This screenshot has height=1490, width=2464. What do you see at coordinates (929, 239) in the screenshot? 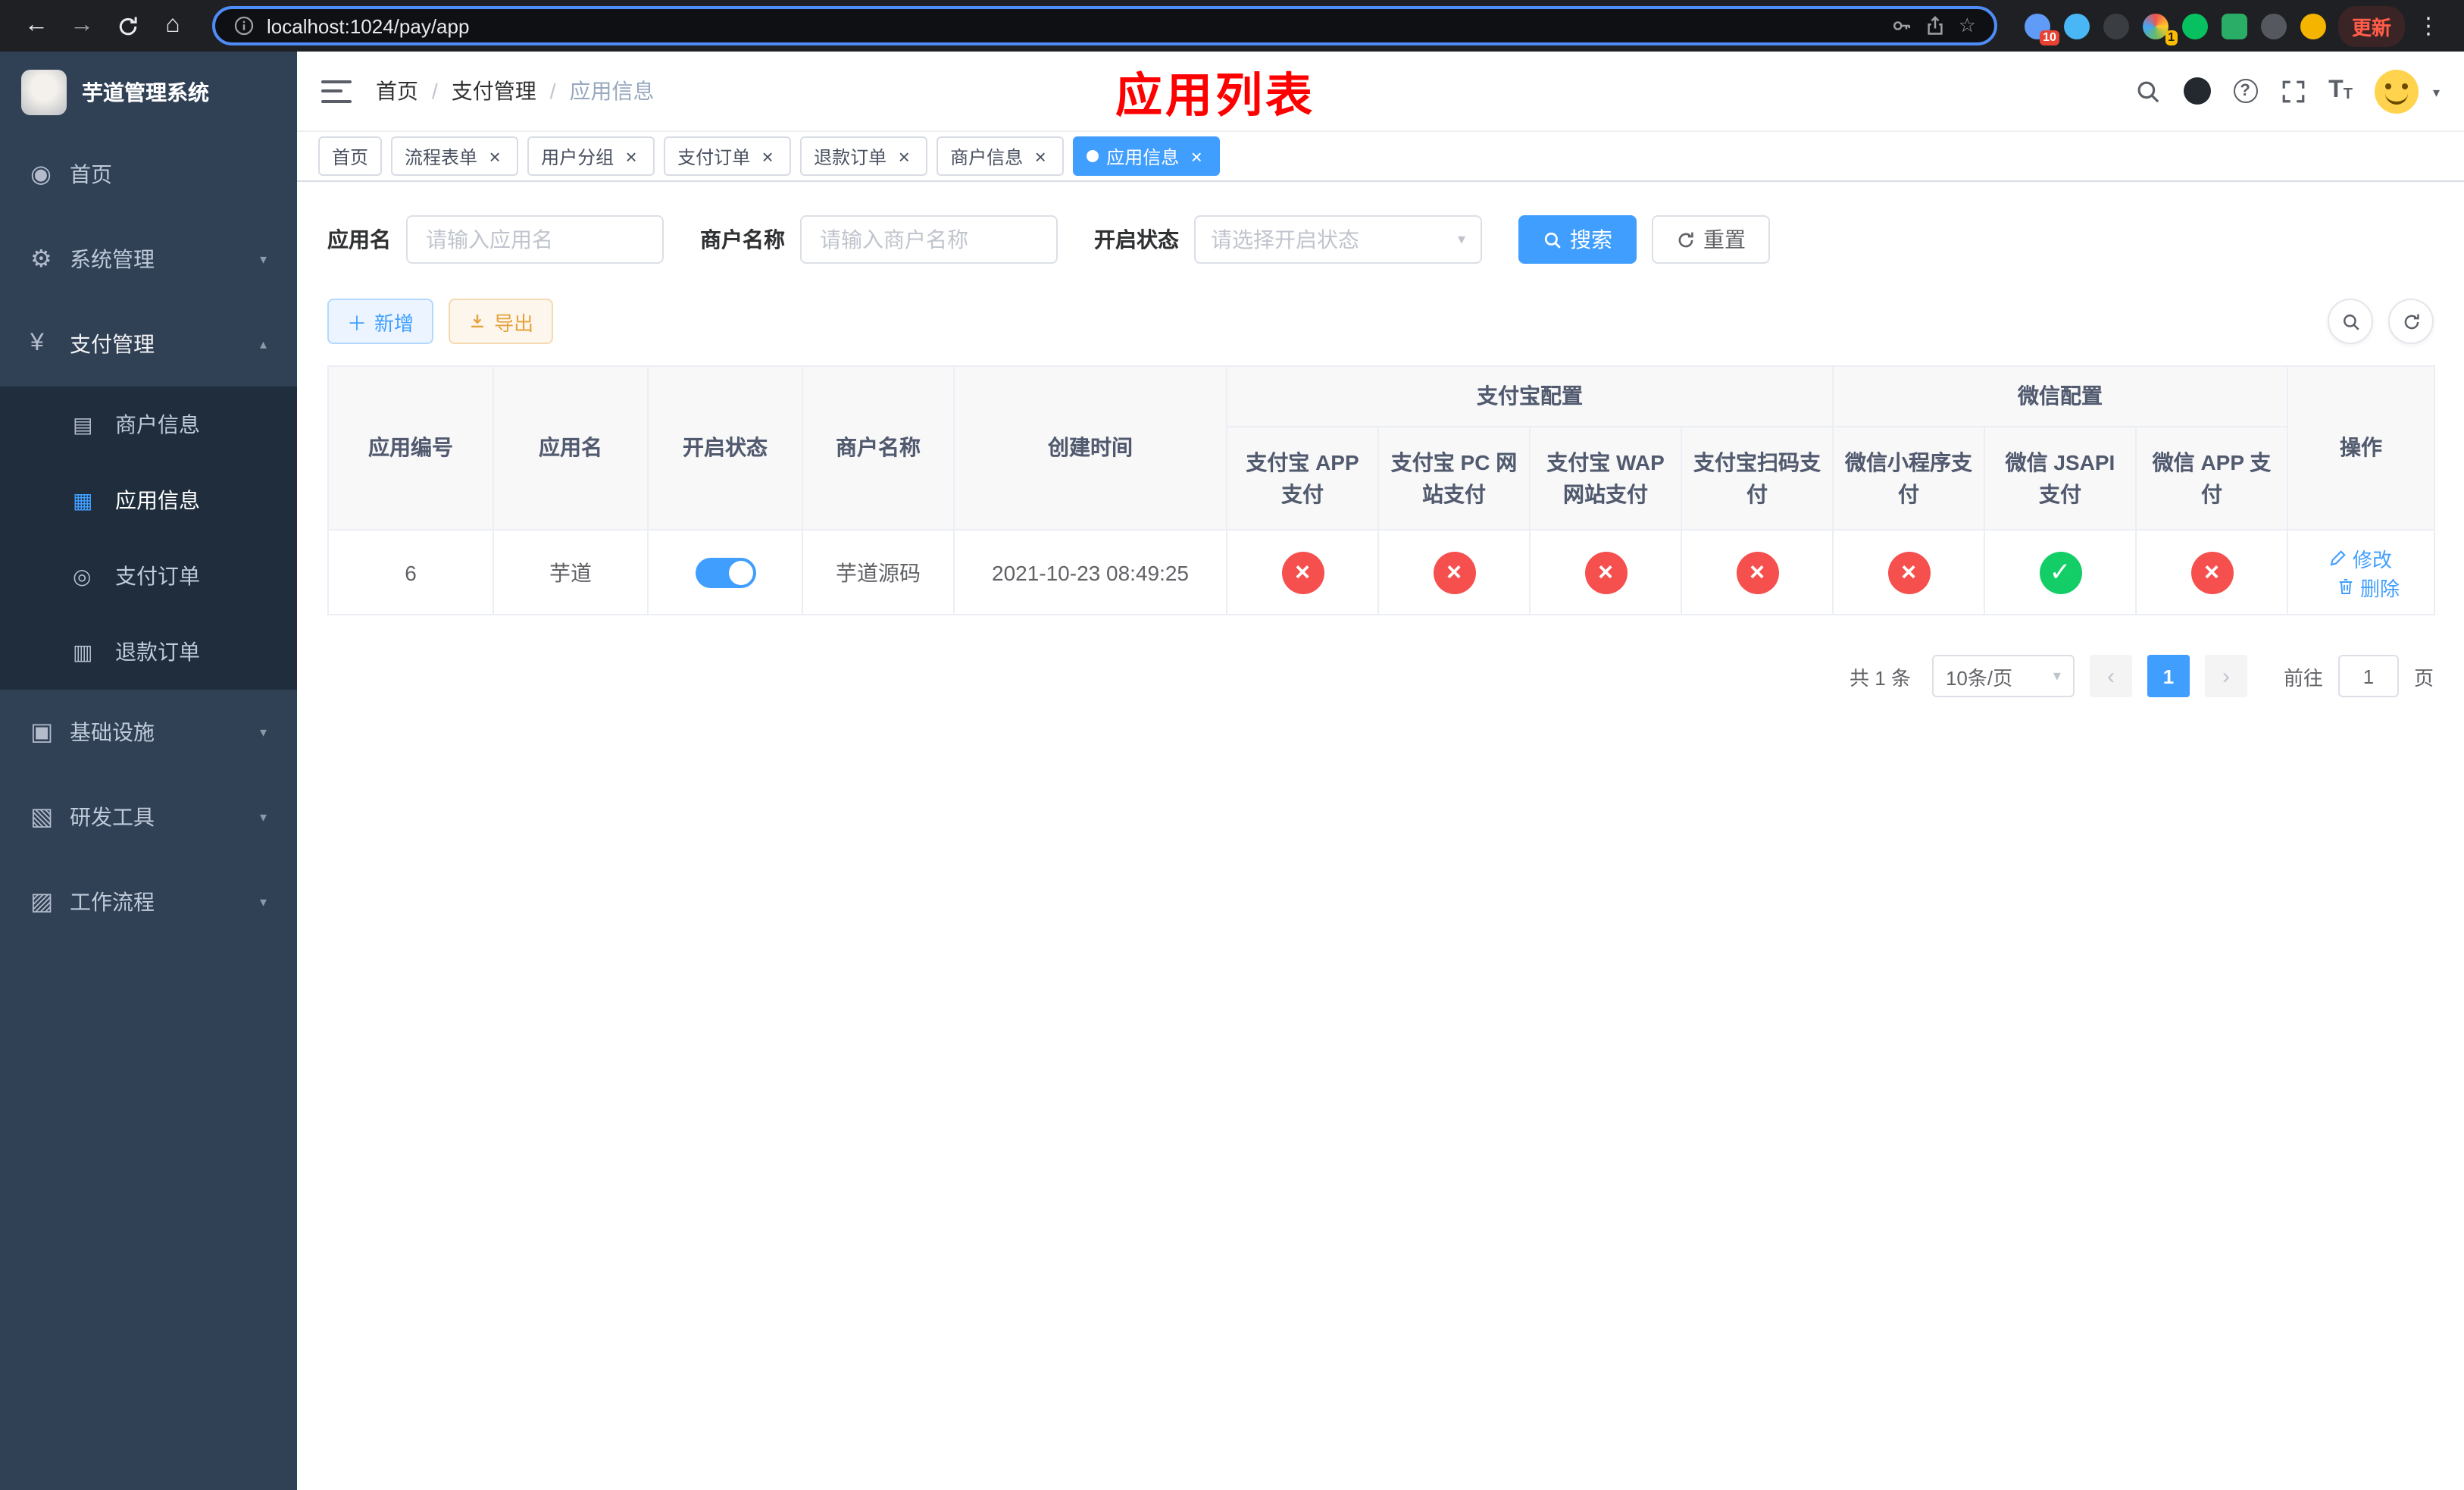
I see `merchant-name-input` at bounding box center [929, 239].